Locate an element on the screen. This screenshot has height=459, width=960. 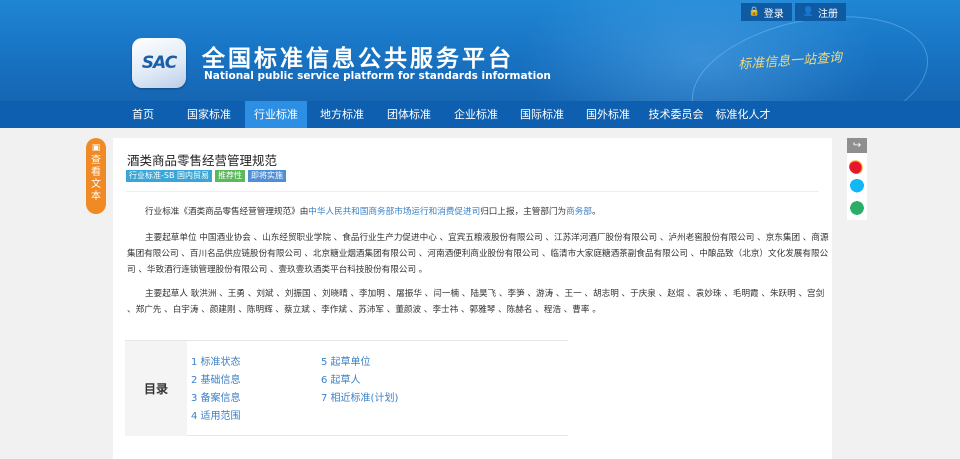
nav-item-committee: 技术委员会 is located at coordinates (676, 114).